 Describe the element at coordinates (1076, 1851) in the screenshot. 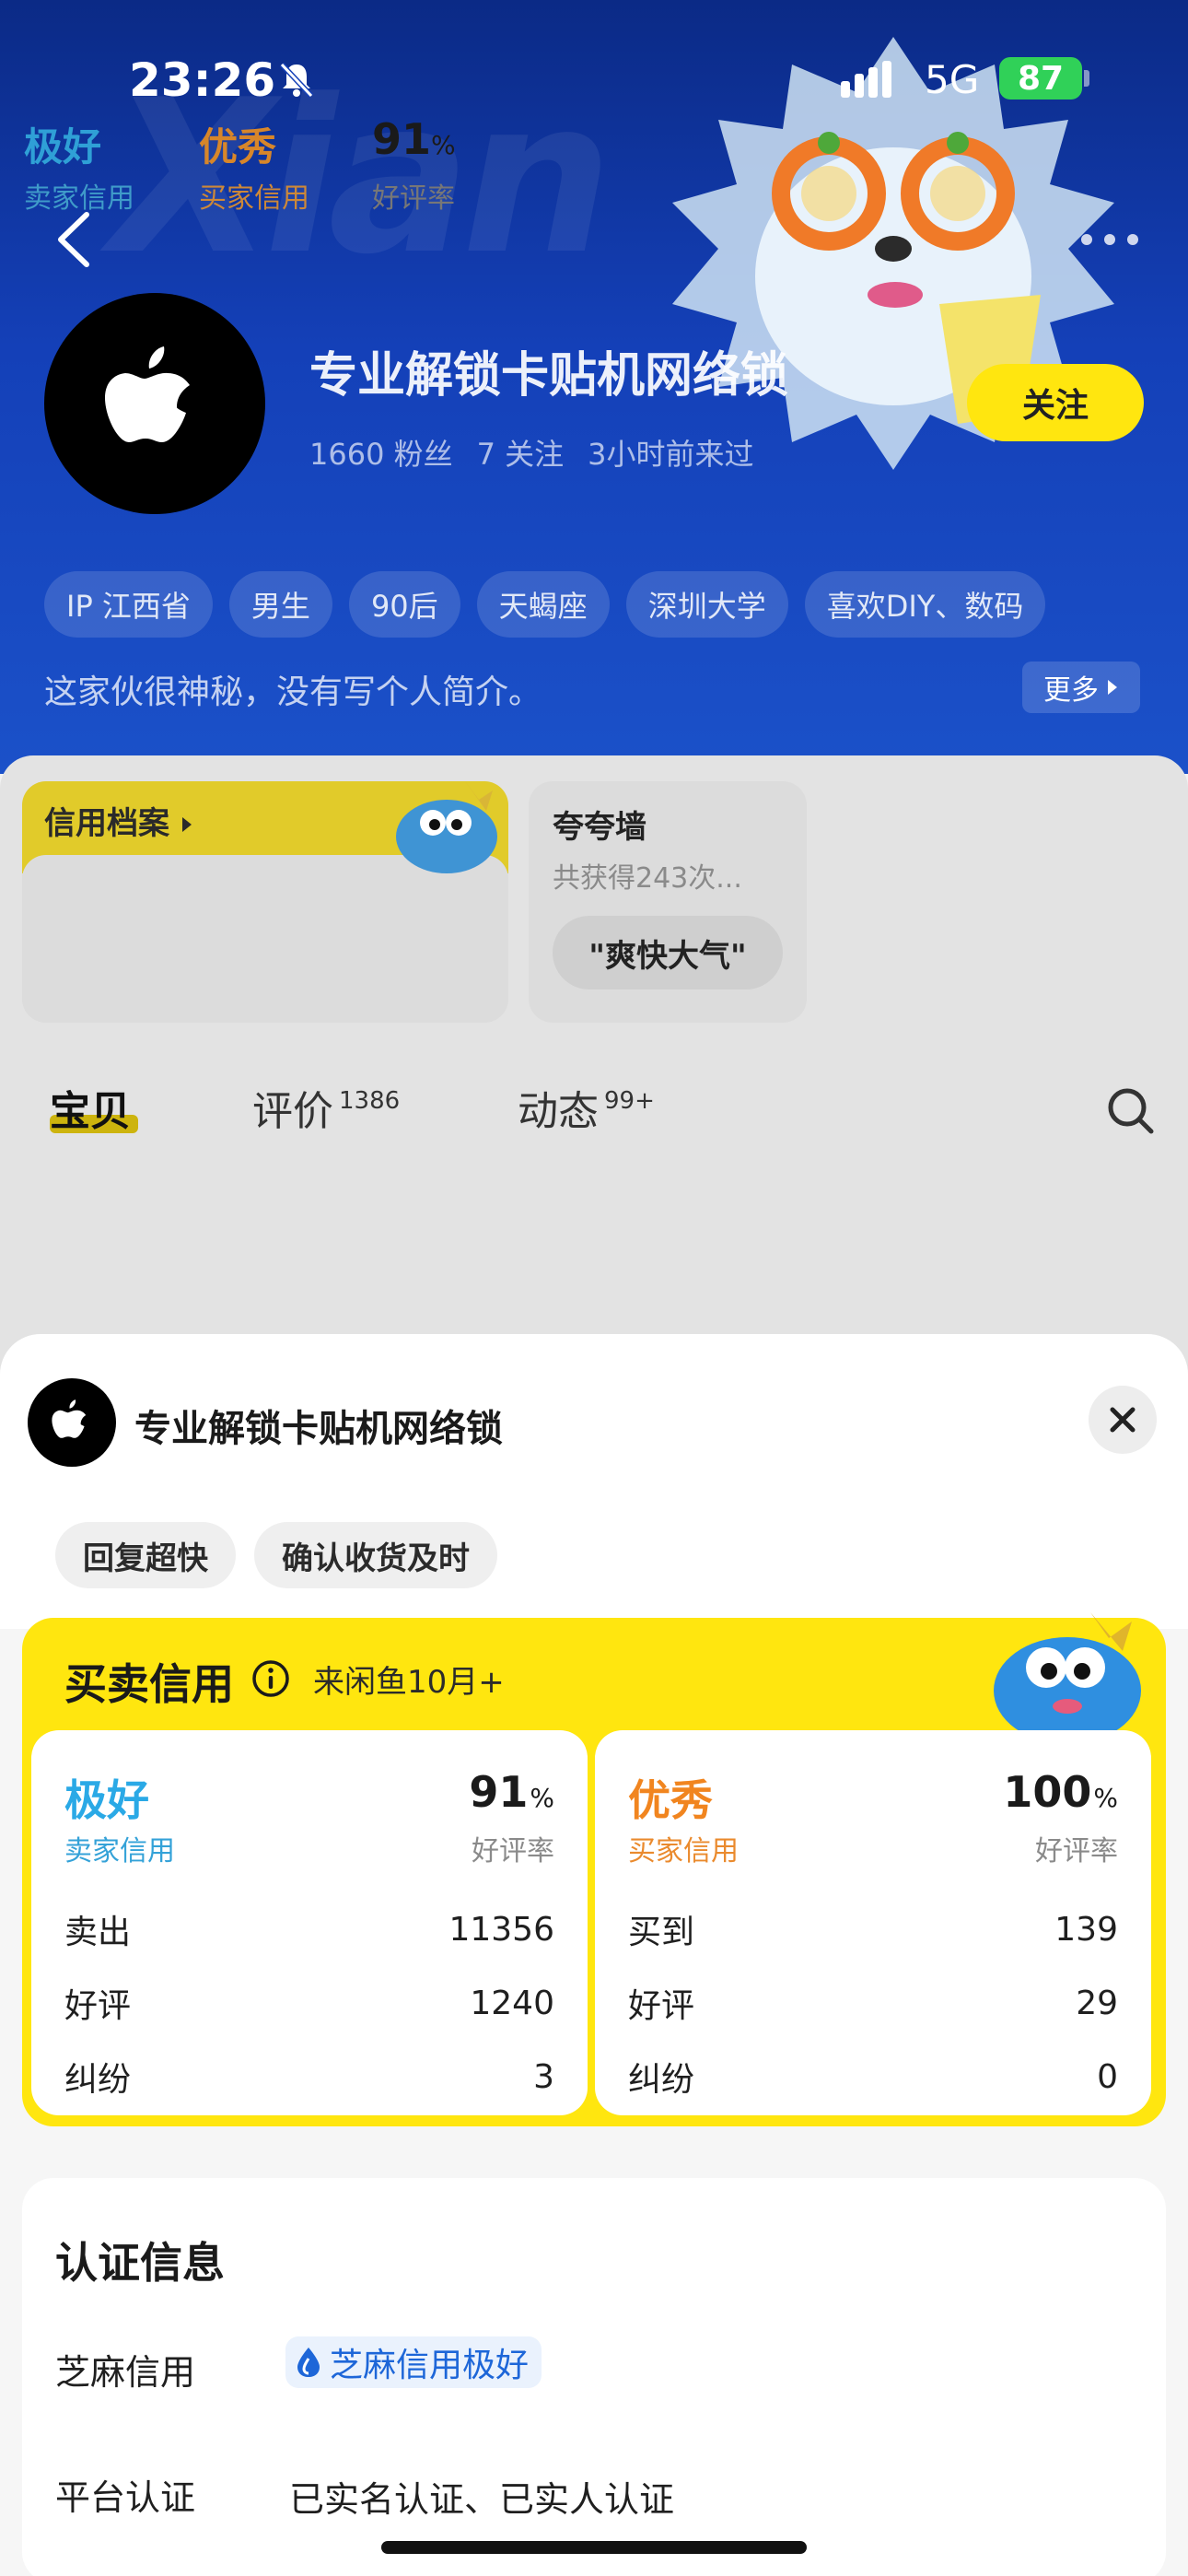

I see `buyer-good-rate-label: 好评率` at that location.